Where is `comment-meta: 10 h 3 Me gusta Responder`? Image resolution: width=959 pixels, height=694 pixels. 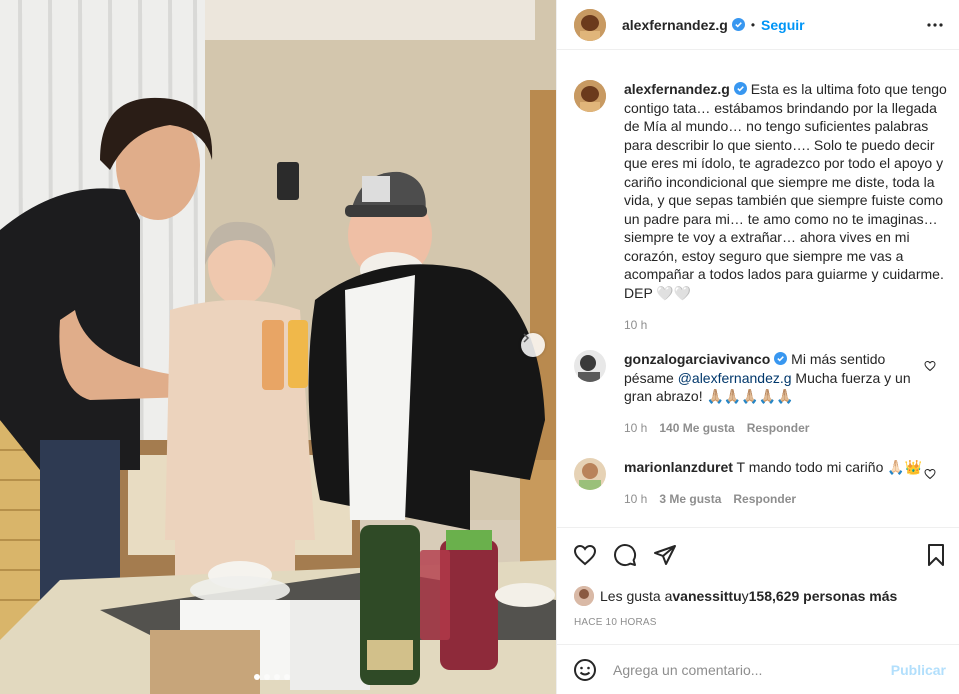
comment-meta: 10 h 3 Me gusta Responder is located at coordinates (774, 499).